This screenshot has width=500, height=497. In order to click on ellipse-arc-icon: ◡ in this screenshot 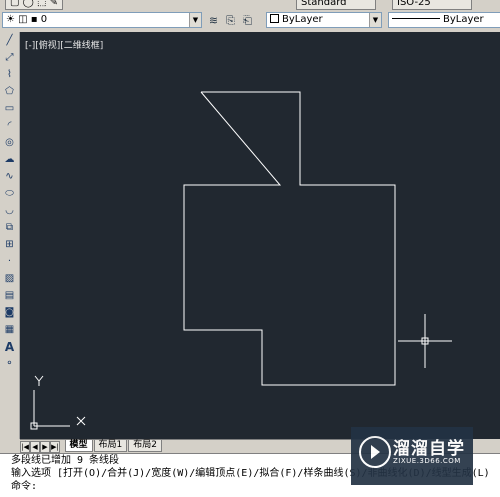, I will do `click(9, 211)`.